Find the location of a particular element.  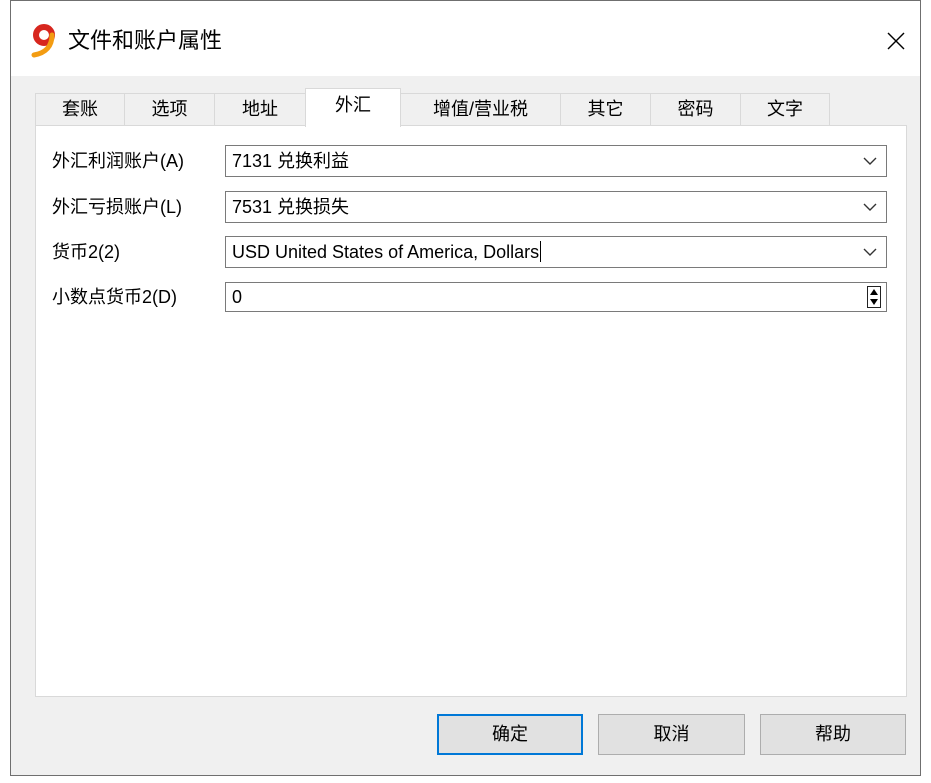

fx-loss-account-label: 外汇亏损账户(L) is located at coordinates (117, 207).